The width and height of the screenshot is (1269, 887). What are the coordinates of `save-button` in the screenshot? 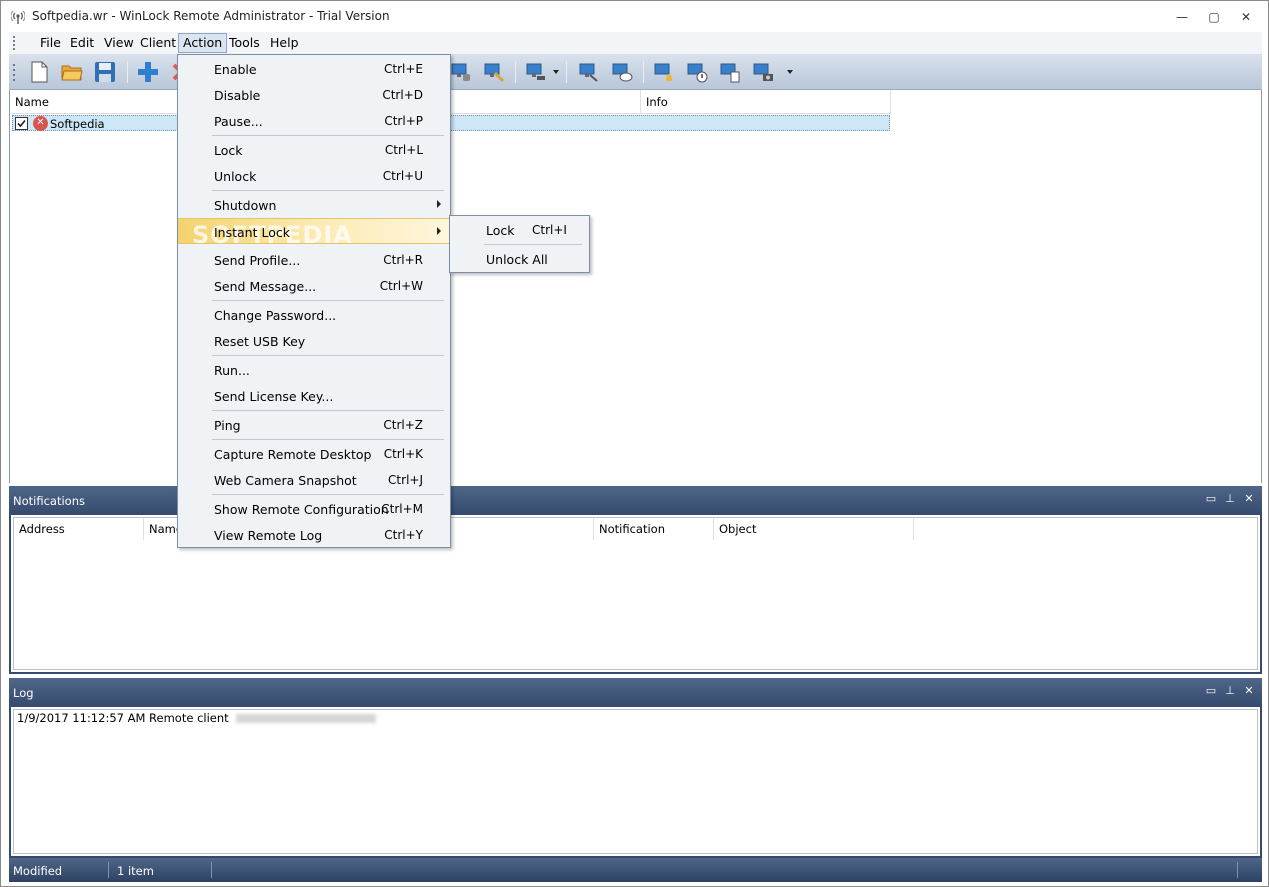 It's located at (105, 72).